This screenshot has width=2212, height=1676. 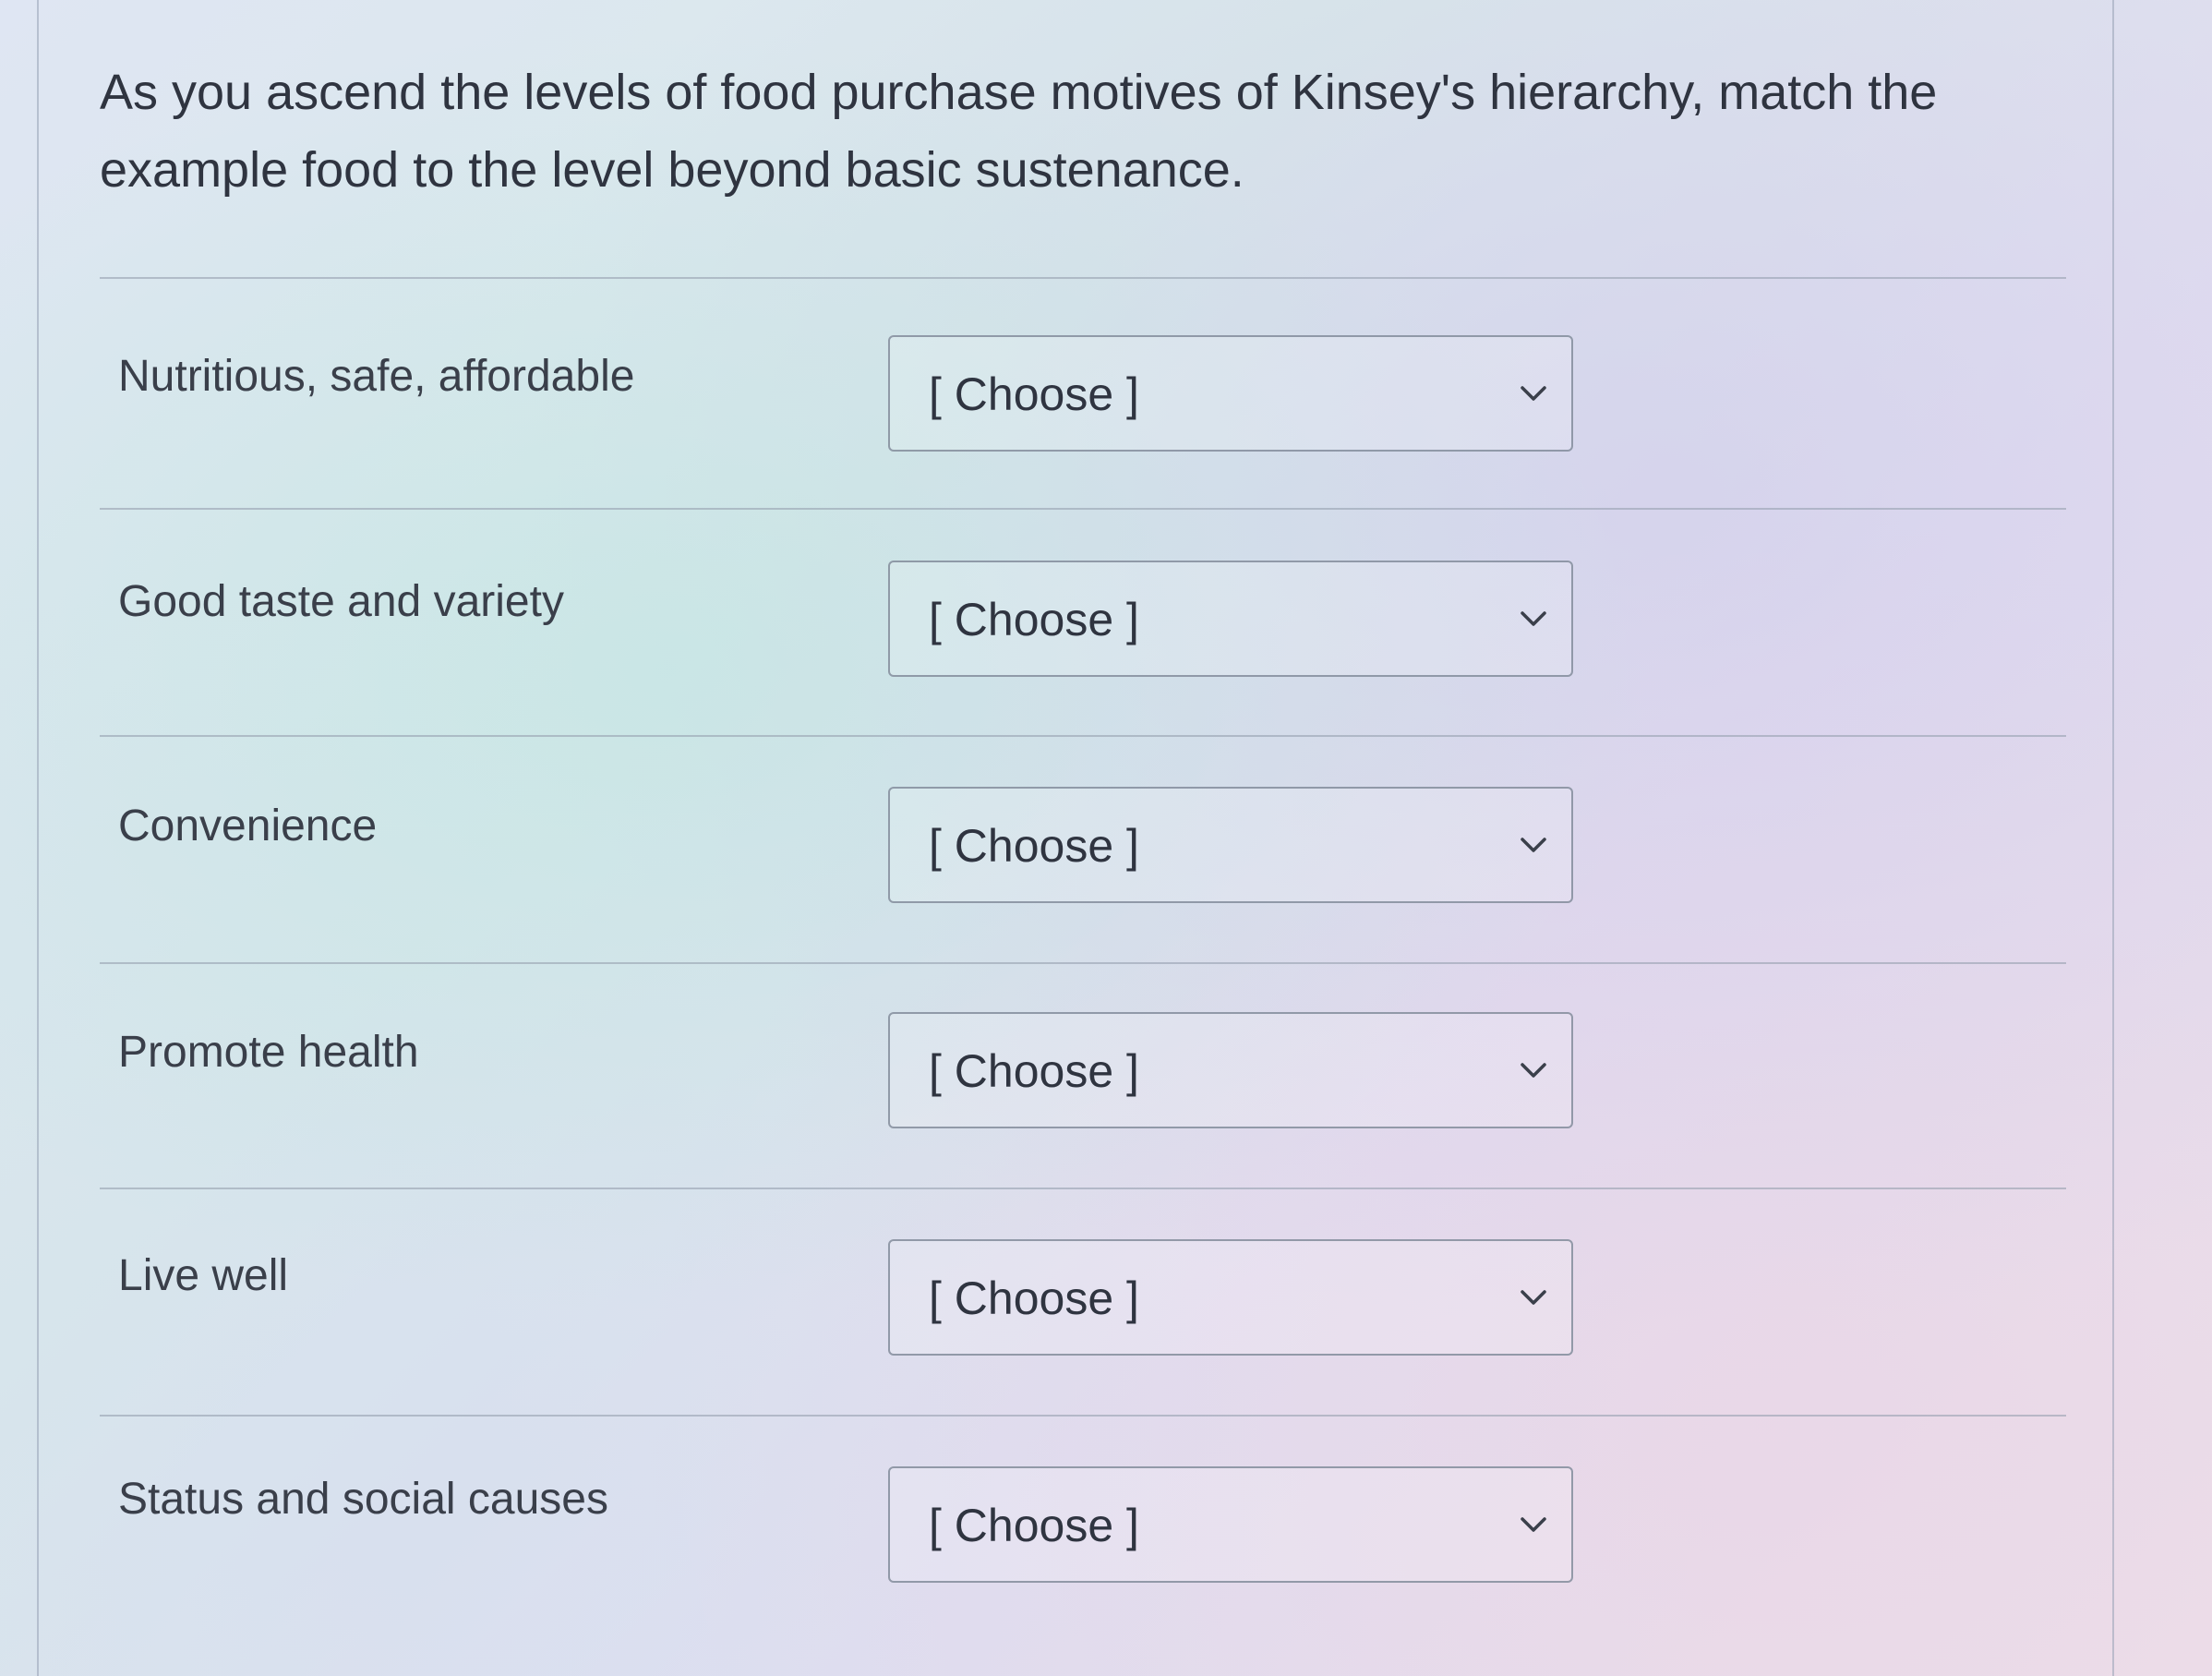 I want to click on answer-select-6: [ Choose ], so click(x=1230, y=1525).